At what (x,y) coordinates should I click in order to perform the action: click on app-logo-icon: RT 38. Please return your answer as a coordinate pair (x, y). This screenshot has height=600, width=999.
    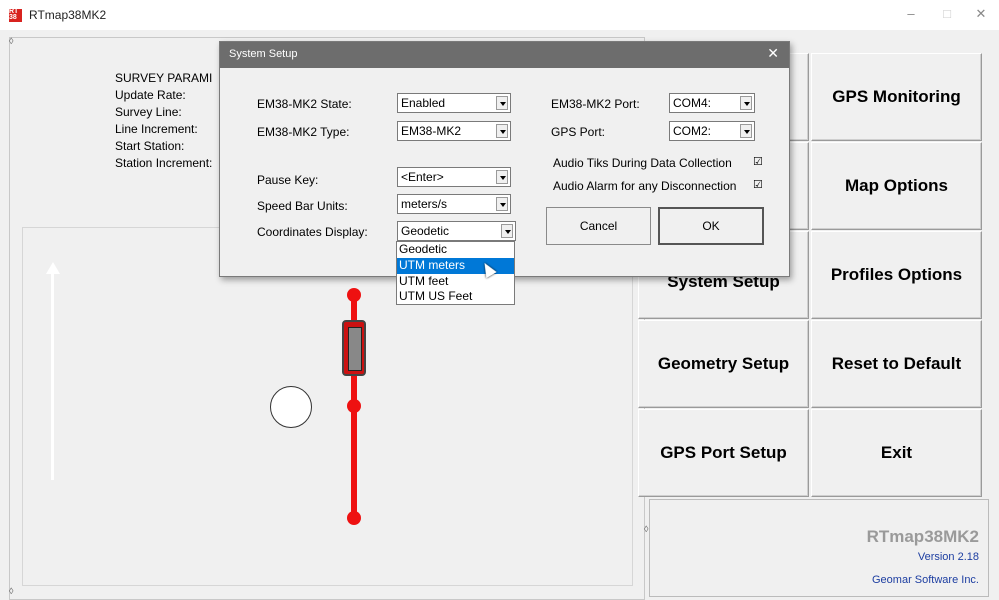
    Looking at the image, I should click on (15, 15).